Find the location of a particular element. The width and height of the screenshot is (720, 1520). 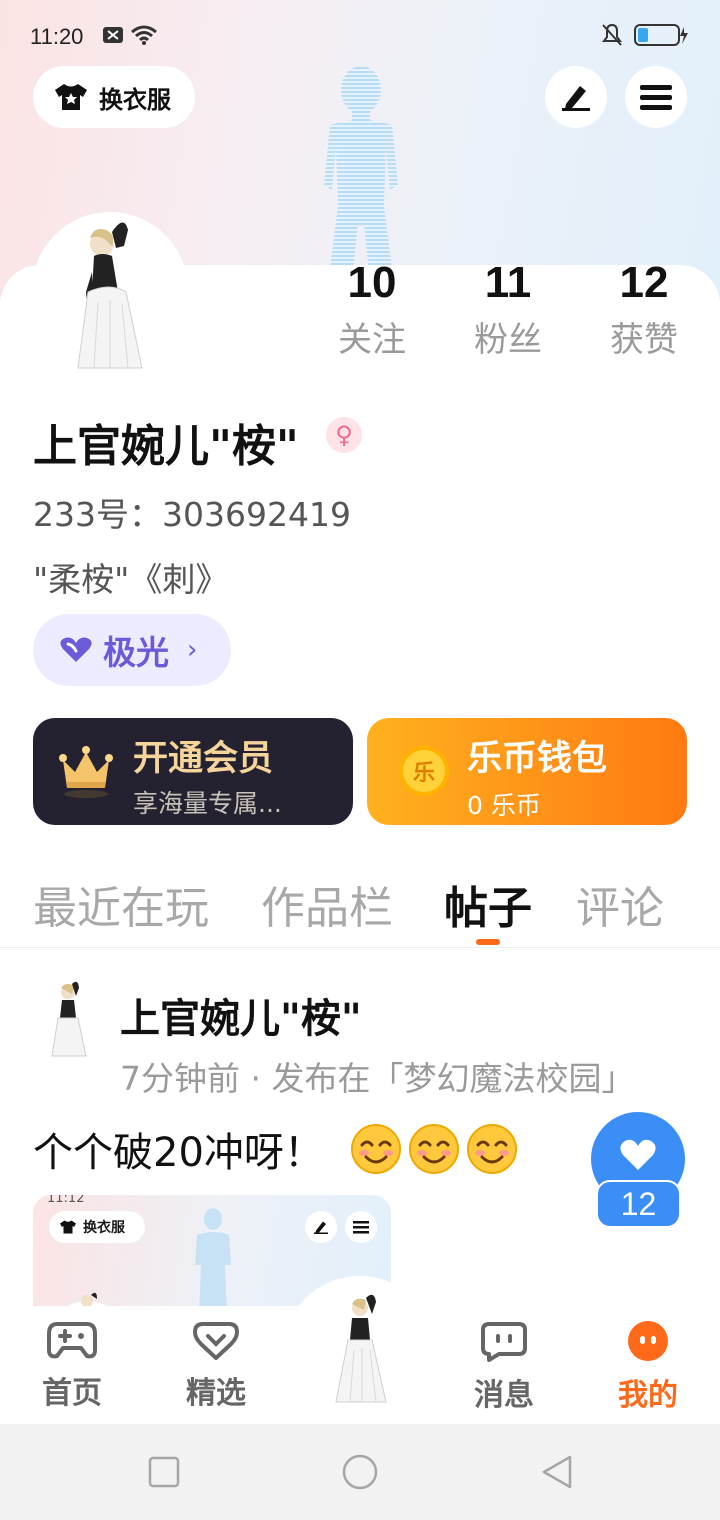

preview-menu-icon is located at coordinates (361, 1227).